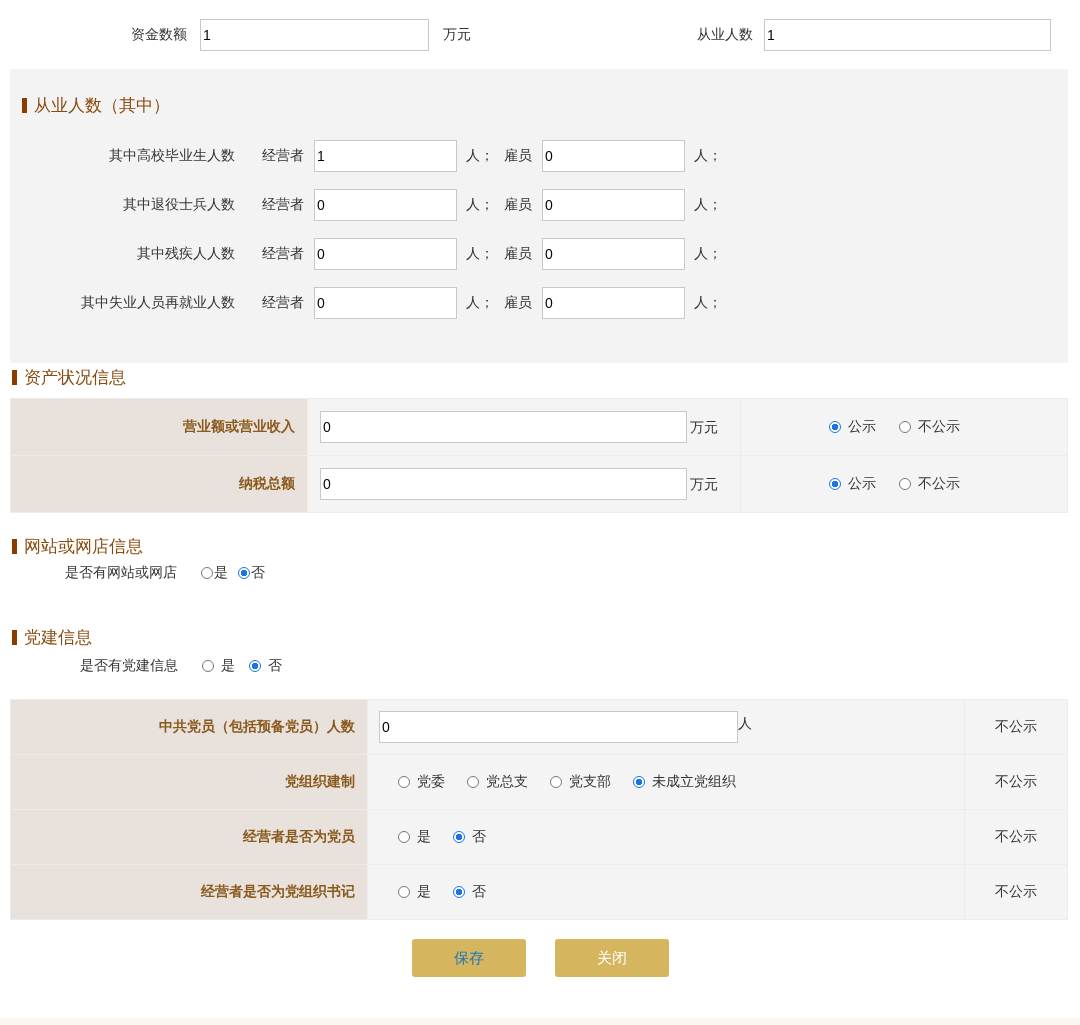  Describe the element at coordinates (171, 155) in the screenshot. I see `row-label: 其中高校毕业生人数` at that location.